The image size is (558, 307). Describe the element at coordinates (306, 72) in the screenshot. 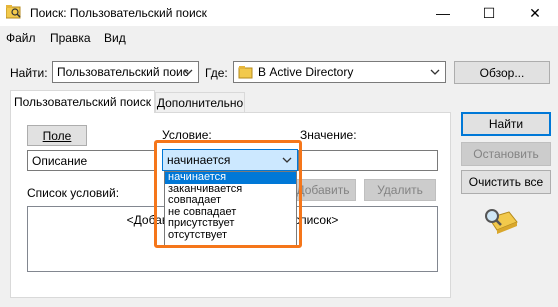

I see `where-value: В Active Directory` at that location.